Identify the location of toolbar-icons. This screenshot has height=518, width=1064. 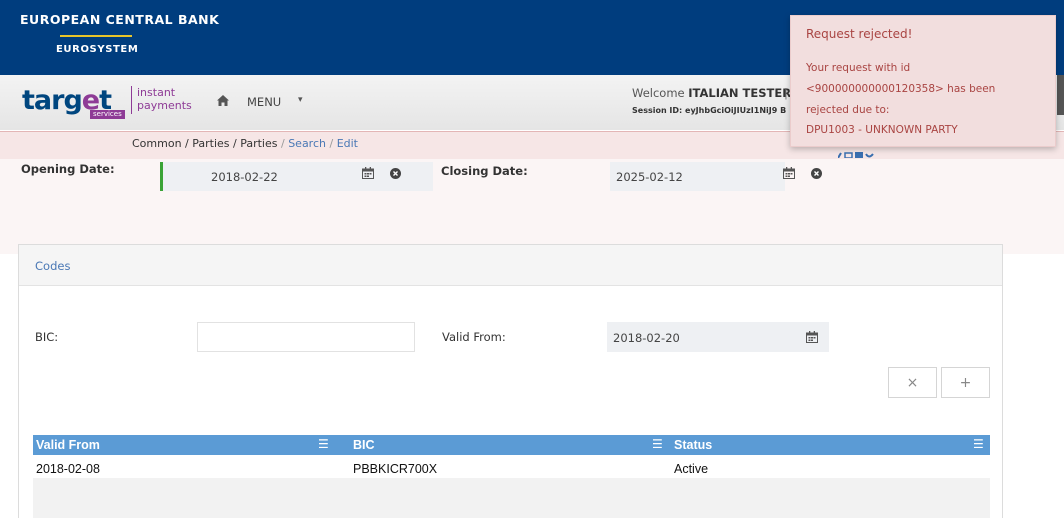
(856, 154).